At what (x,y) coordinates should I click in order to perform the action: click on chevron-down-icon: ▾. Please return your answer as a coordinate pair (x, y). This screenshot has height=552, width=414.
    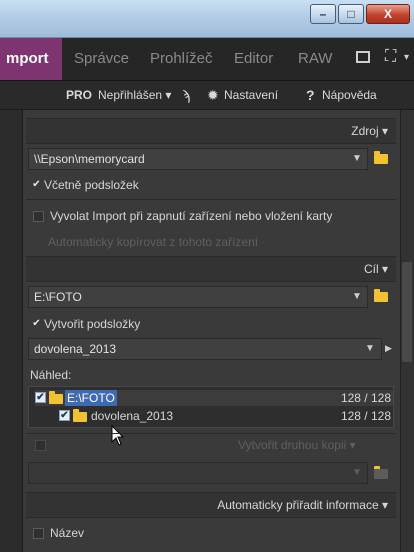
    Looking at the image, I should click on (406, 57).